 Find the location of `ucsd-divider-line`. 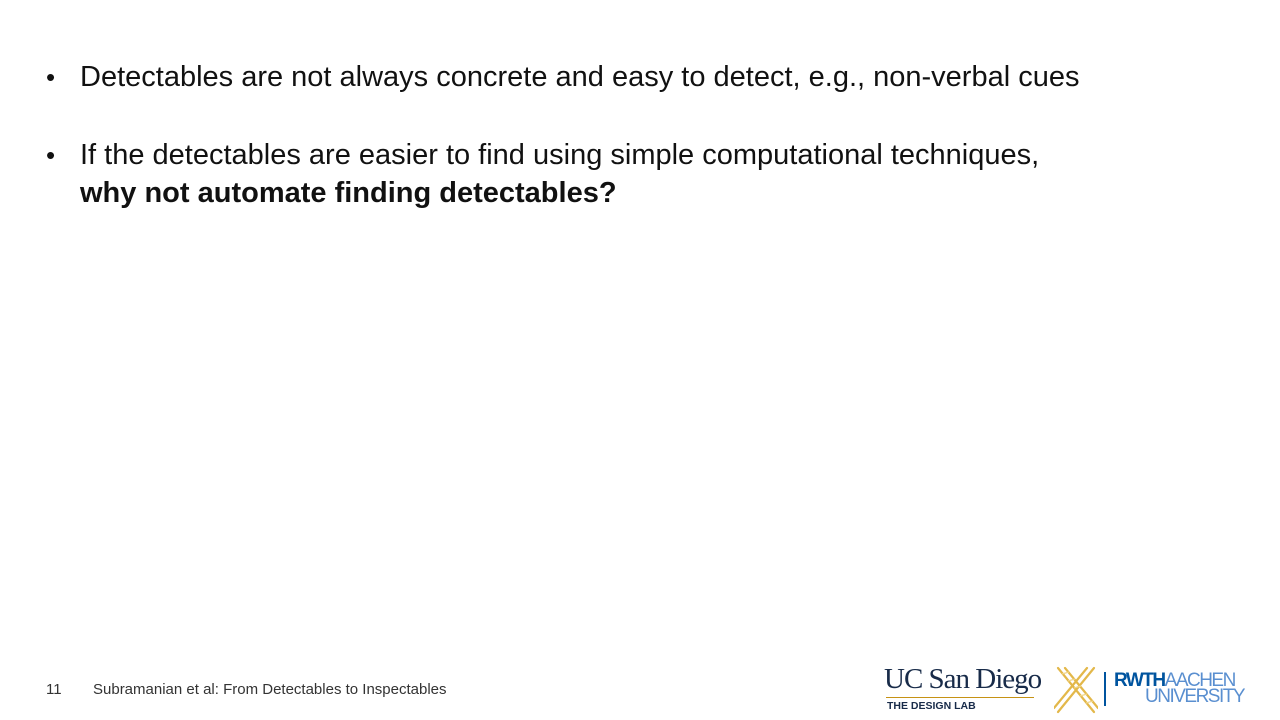

ucsd-divider-line is located at coordinates (960, 697).